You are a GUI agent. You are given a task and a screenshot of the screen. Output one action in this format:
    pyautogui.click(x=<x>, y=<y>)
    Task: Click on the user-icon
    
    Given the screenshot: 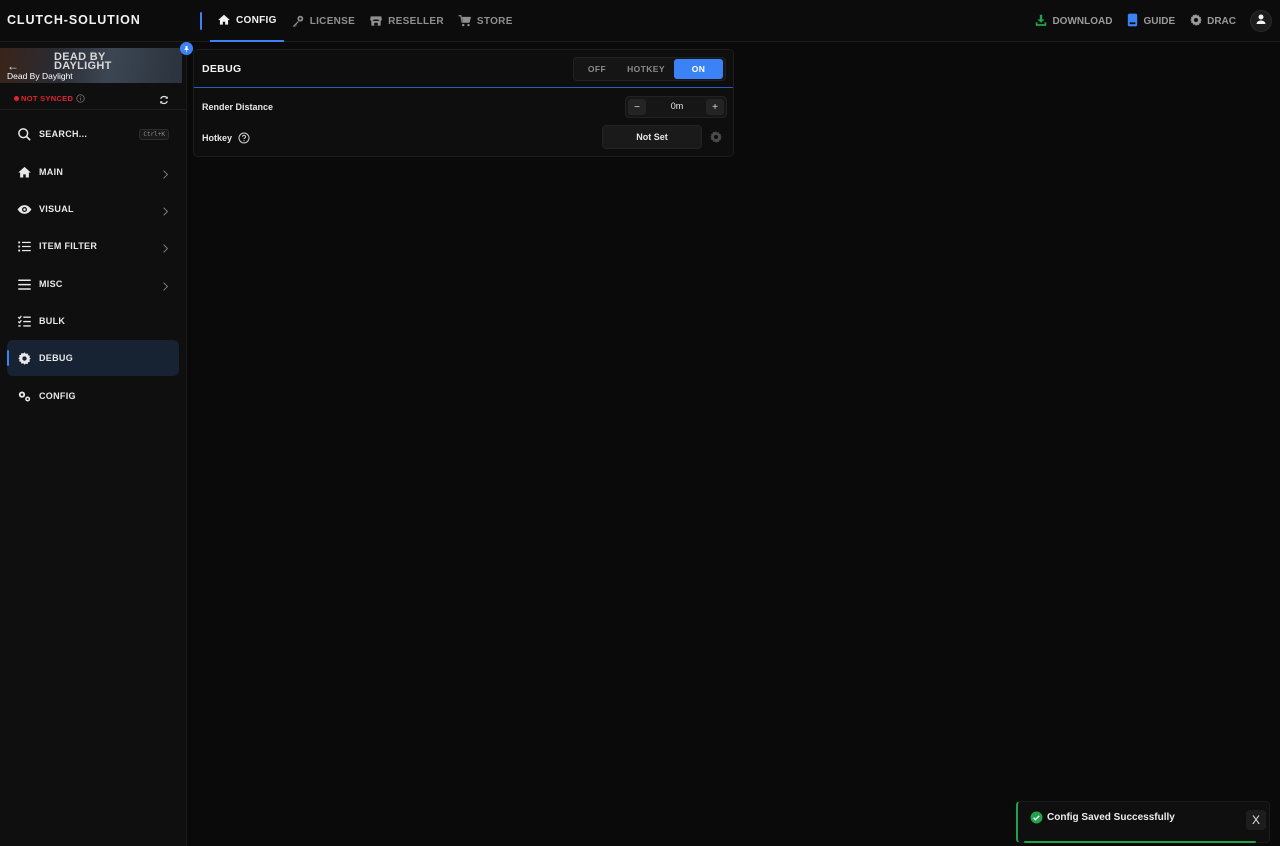 What is the action you would take?
    pyautogui.click(x=1261, y=21)
    